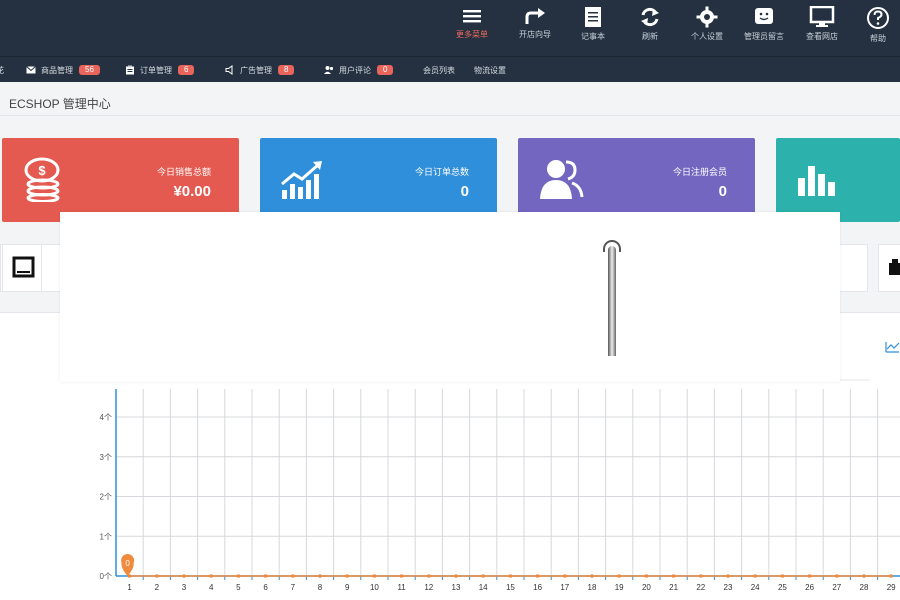 This screenshot has height=600, width=900. What do you see at coordinates (728, 587) in the screenshot?
I see `x-tick-label: 23` at bounding box center [728, 587].